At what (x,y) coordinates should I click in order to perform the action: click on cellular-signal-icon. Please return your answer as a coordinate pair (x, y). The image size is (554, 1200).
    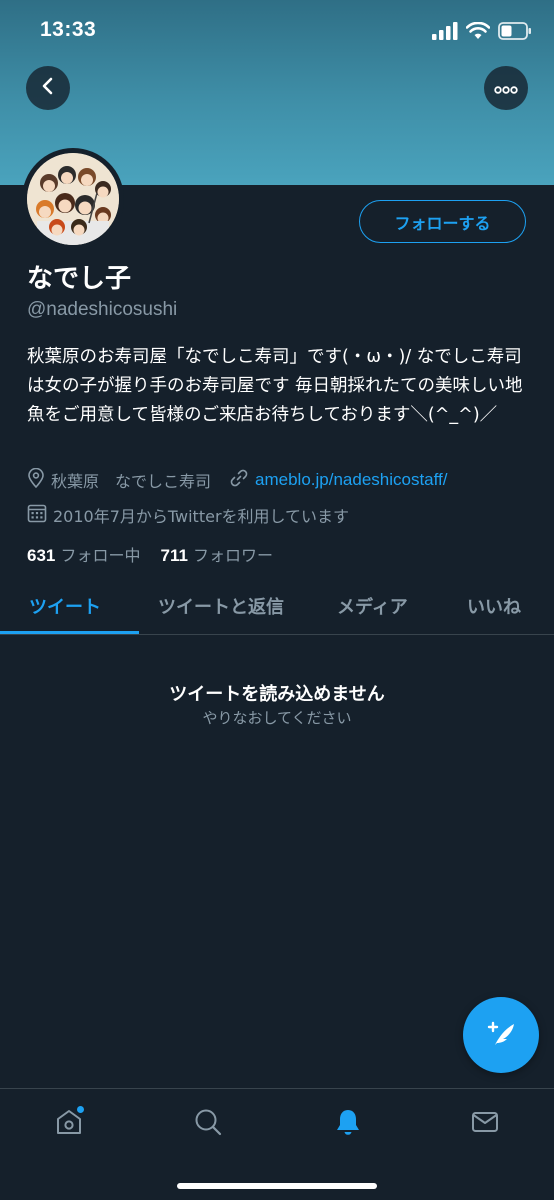
    Looking at the image, I should click on (445, 33).